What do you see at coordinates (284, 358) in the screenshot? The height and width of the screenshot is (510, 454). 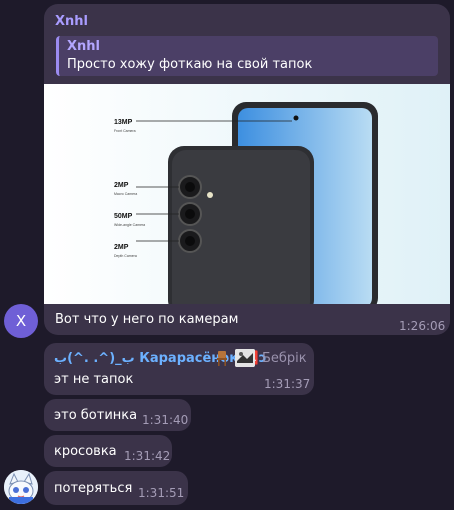 I see `sender-tag: Бебрік` at bounding box center [284, 358].